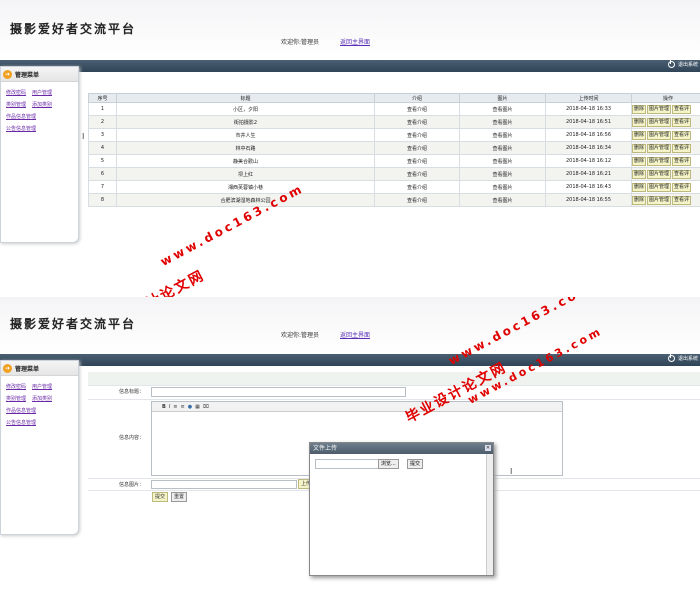 The width and height of the screenshot is (700, 610). I want to click on table-row: 2 街拍摄影2 查看介绍 查看图片 2018-04-18 16:51 删除 图片管理 查看评, so click(394, 122).